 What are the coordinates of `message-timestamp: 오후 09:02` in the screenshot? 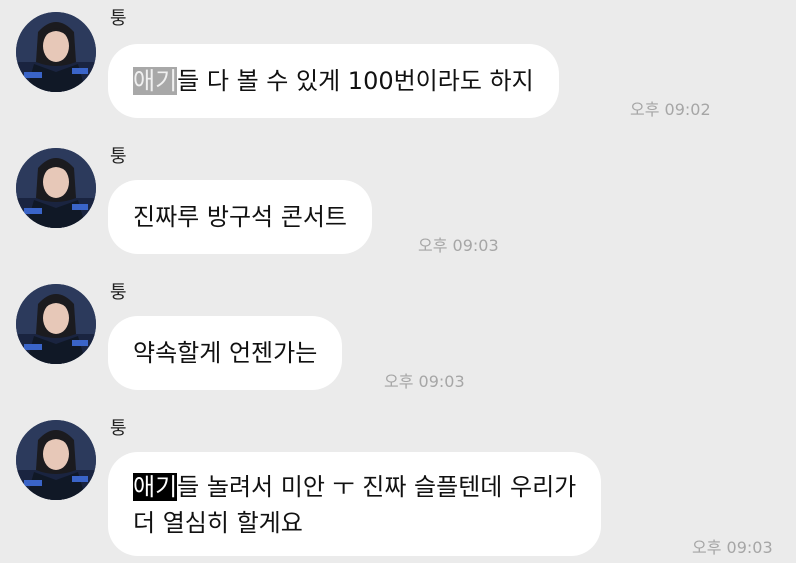 It's located at (670, 109).